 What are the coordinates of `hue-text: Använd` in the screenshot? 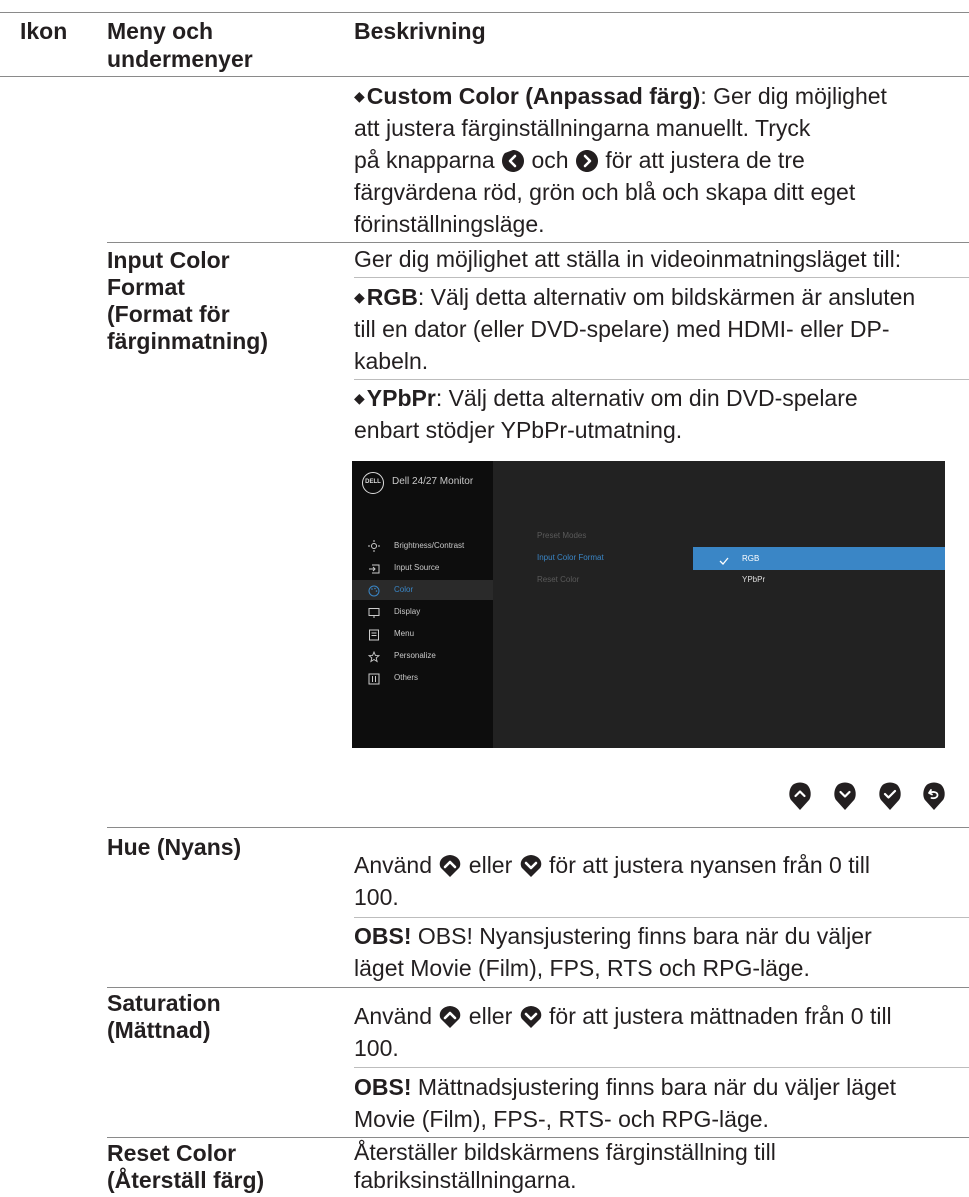 It's located at (393, 865).